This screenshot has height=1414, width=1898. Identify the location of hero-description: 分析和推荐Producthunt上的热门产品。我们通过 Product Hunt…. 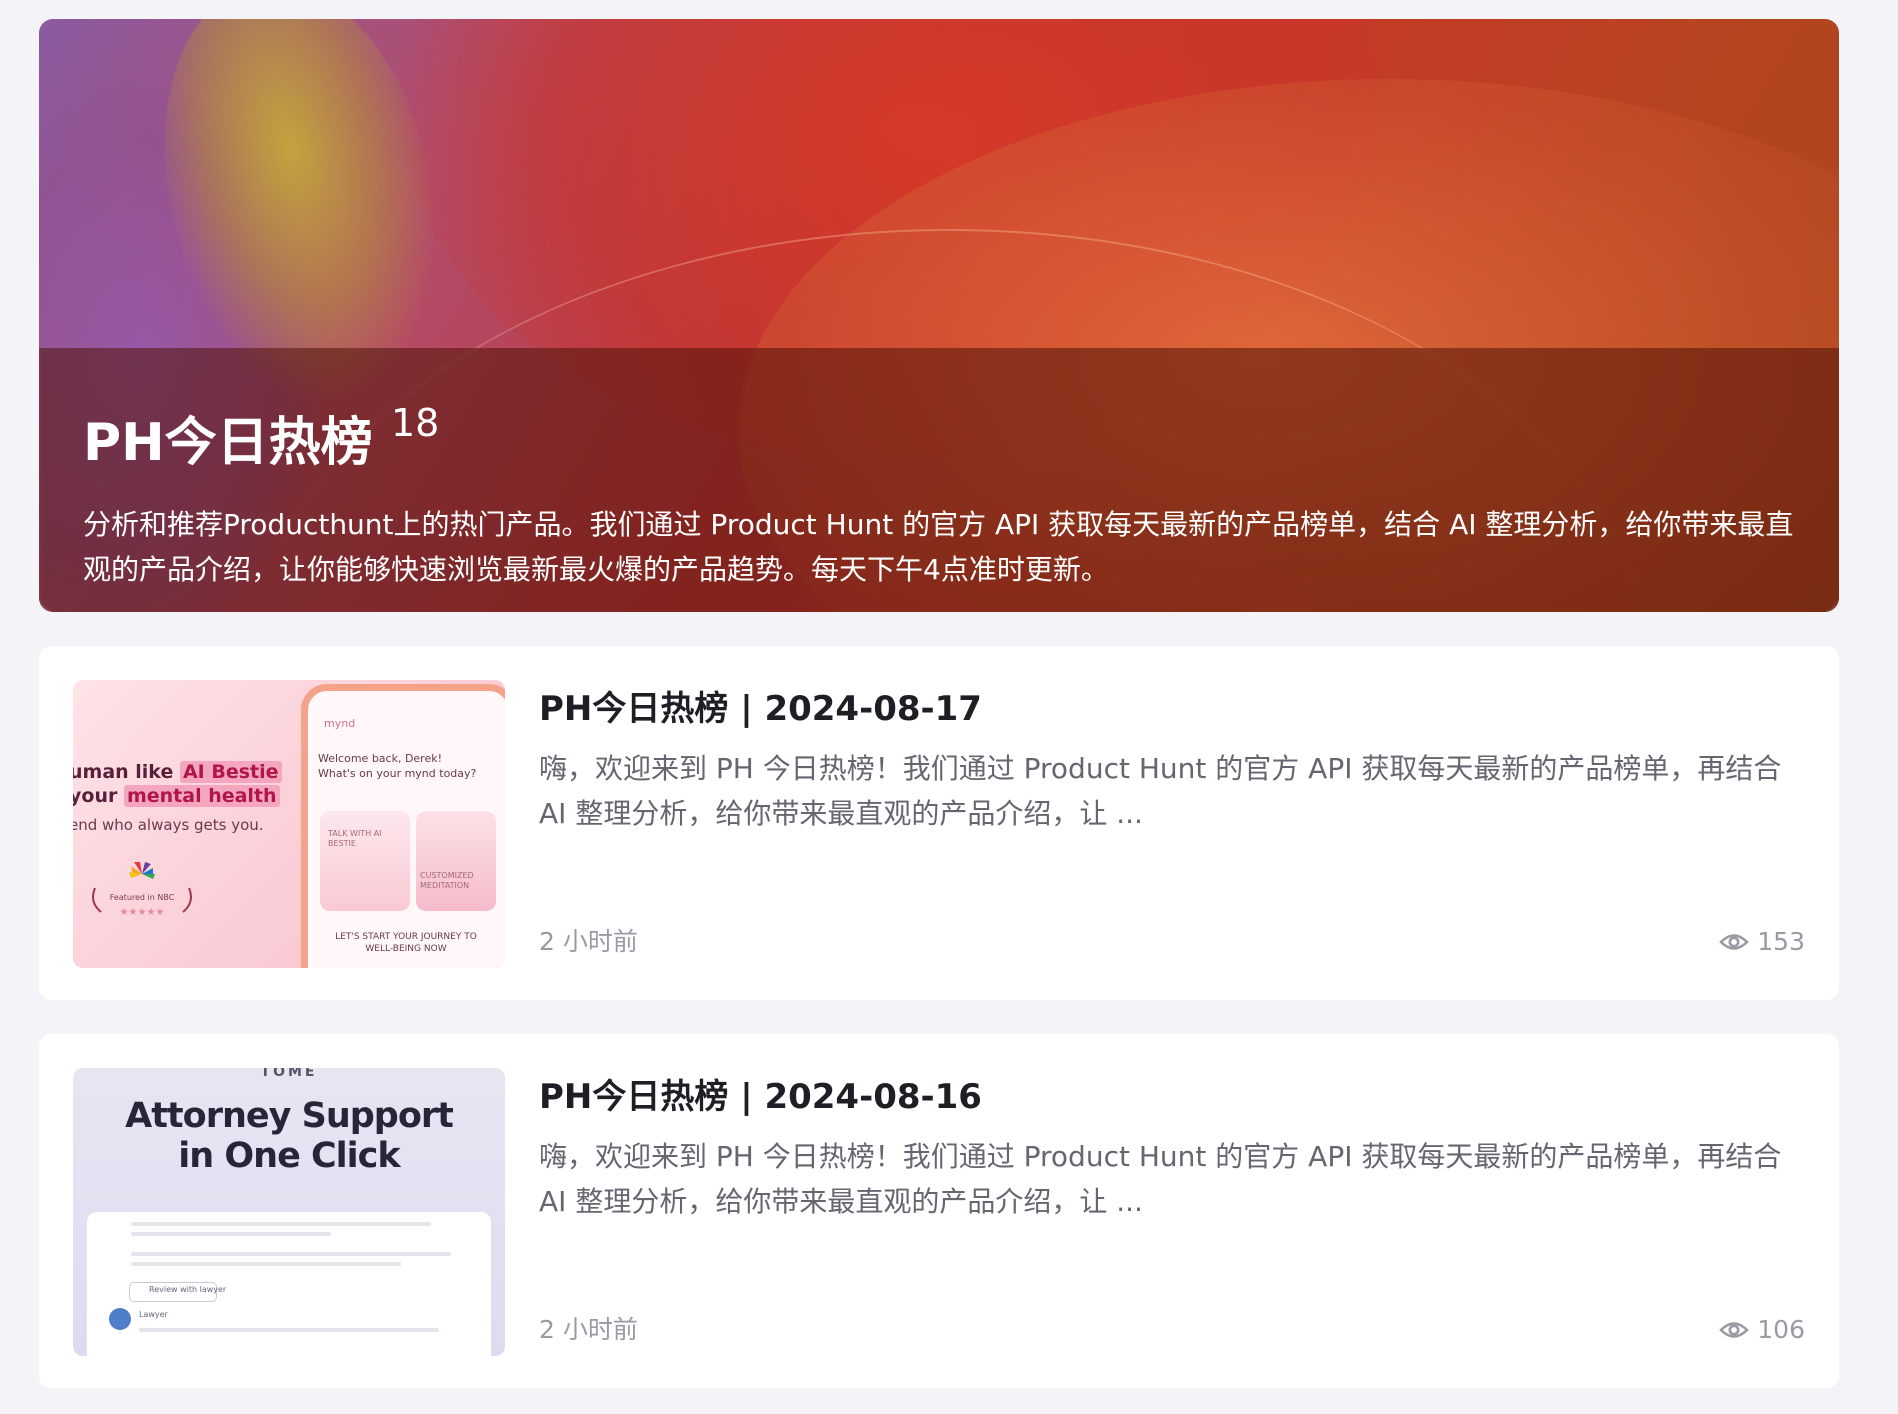
(938, 547).